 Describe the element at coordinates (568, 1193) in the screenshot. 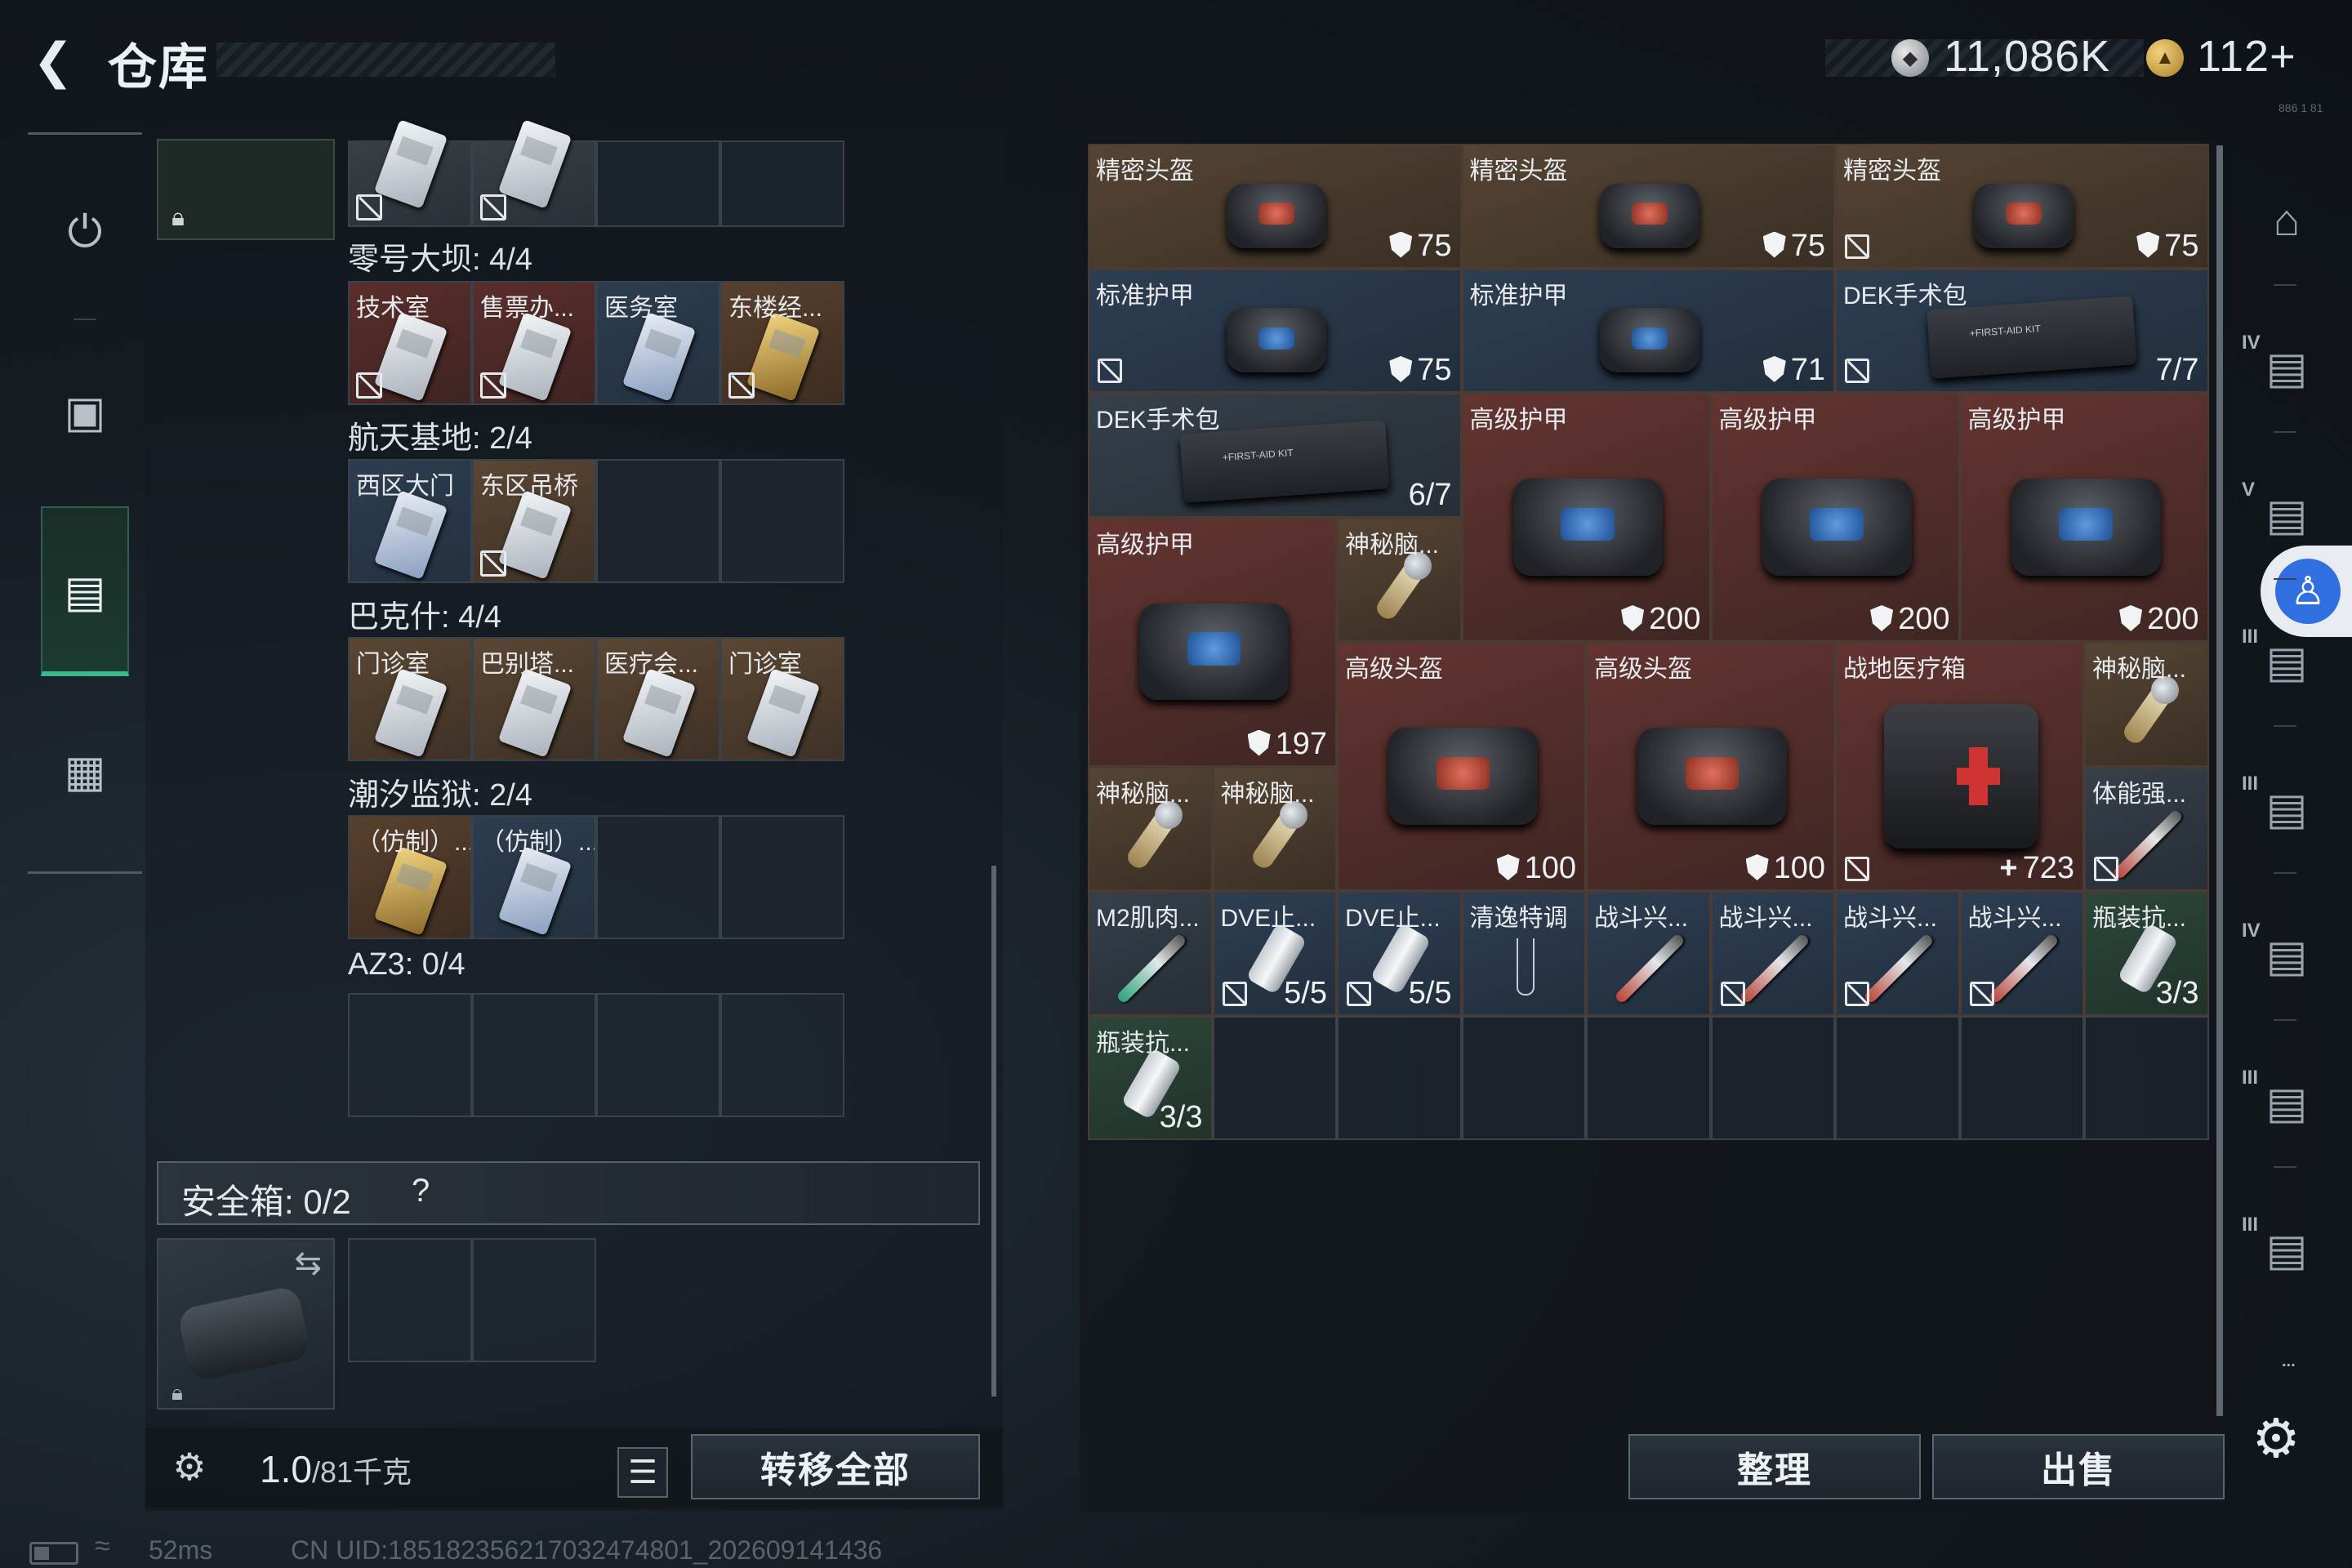

I see `safe-box-bar: 安全箱: 0/2 ?` at that location.